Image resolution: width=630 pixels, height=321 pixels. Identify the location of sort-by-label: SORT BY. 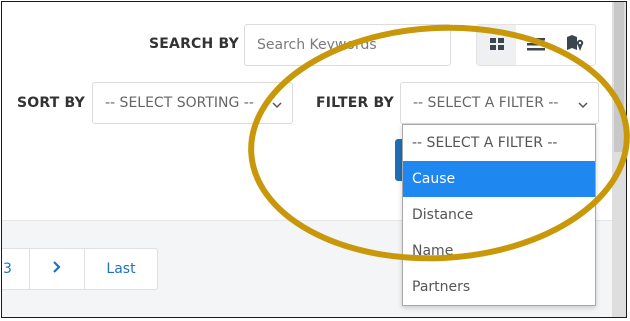
(51, 103).